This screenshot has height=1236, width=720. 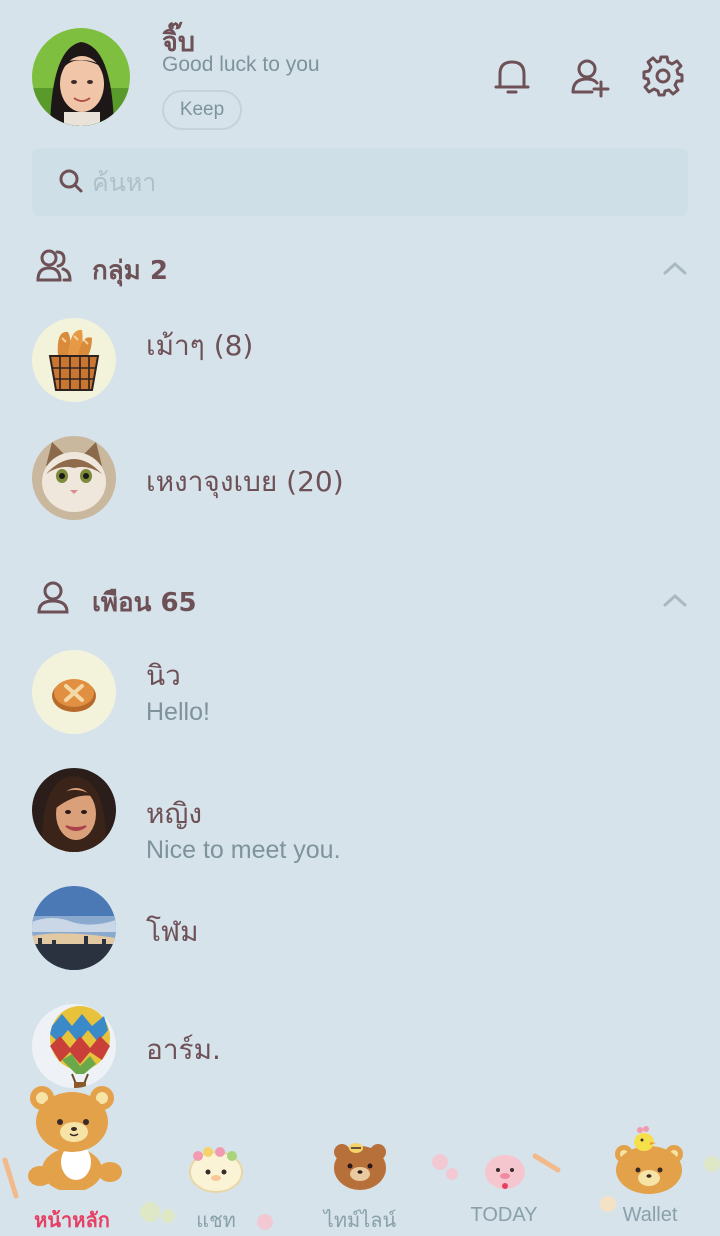 What do you see at coordinates (174, 814) in the screenshot?
I see `friend-name: หญิง` at bounding box center [174, 814].